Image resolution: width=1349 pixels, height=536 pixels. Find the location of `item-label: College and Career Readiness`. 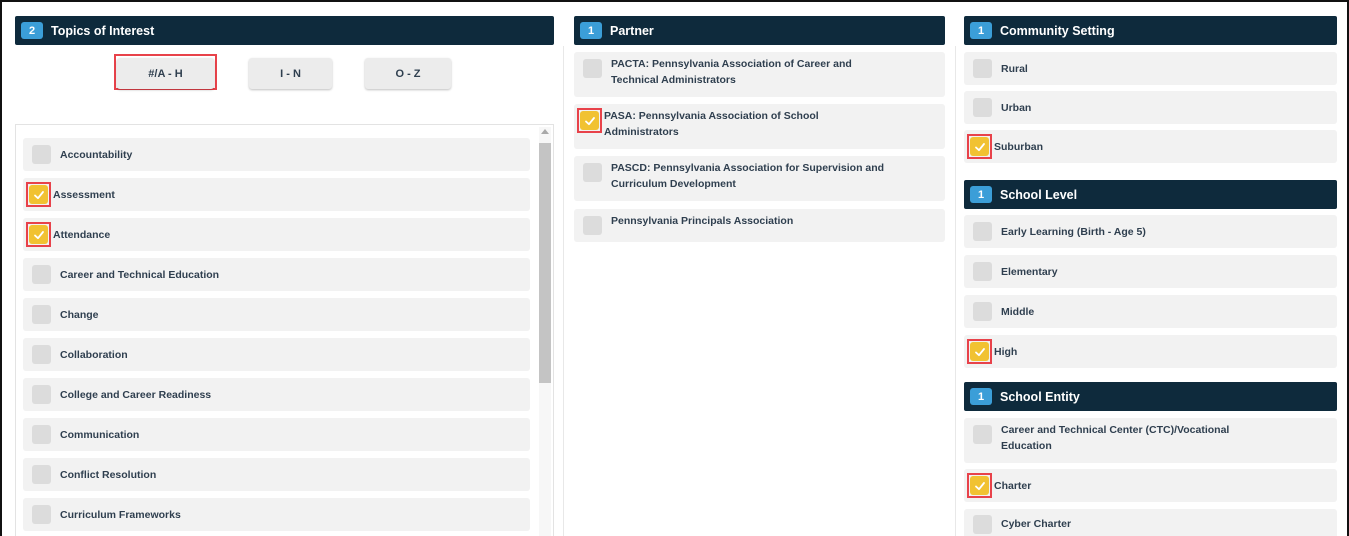

item-label: College and Career Readiness is located at coordinates (136, 394).